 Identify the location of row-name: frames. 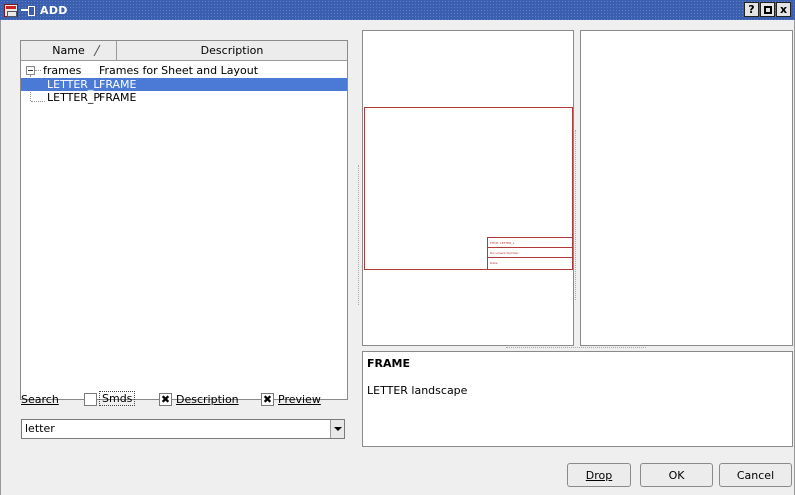
(62, 70).